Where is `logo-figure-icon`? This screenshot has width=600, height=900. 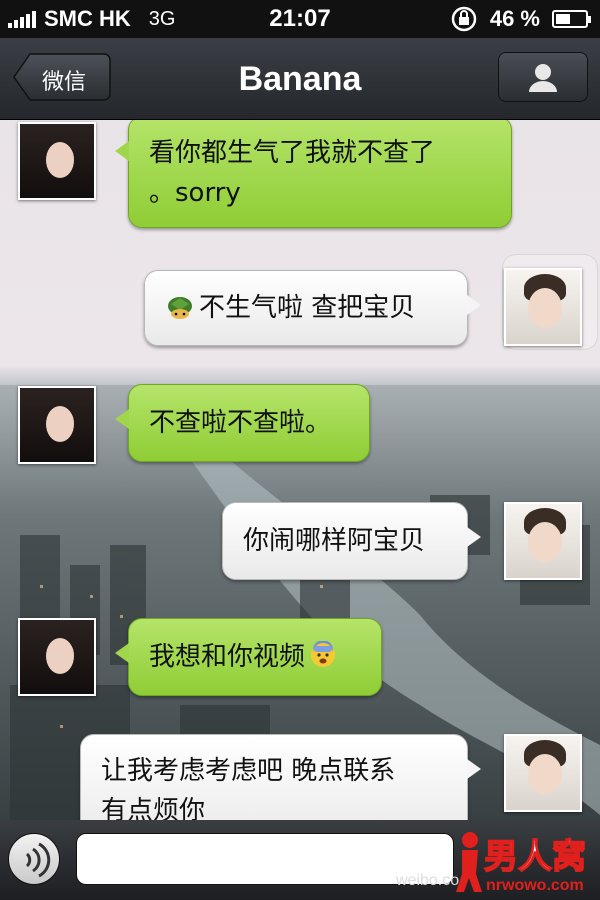 logo-figure-icon is located at coordinates (469, 862).